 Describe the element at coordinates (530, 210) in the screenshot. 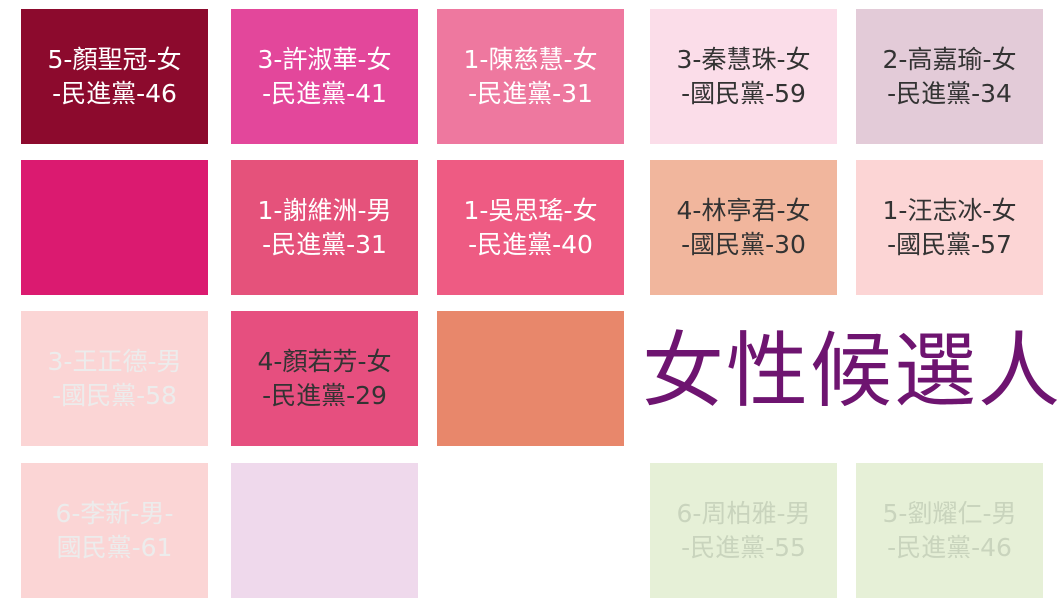

I see `candidate-name-line: 1-吳思瑤-女` at that location.